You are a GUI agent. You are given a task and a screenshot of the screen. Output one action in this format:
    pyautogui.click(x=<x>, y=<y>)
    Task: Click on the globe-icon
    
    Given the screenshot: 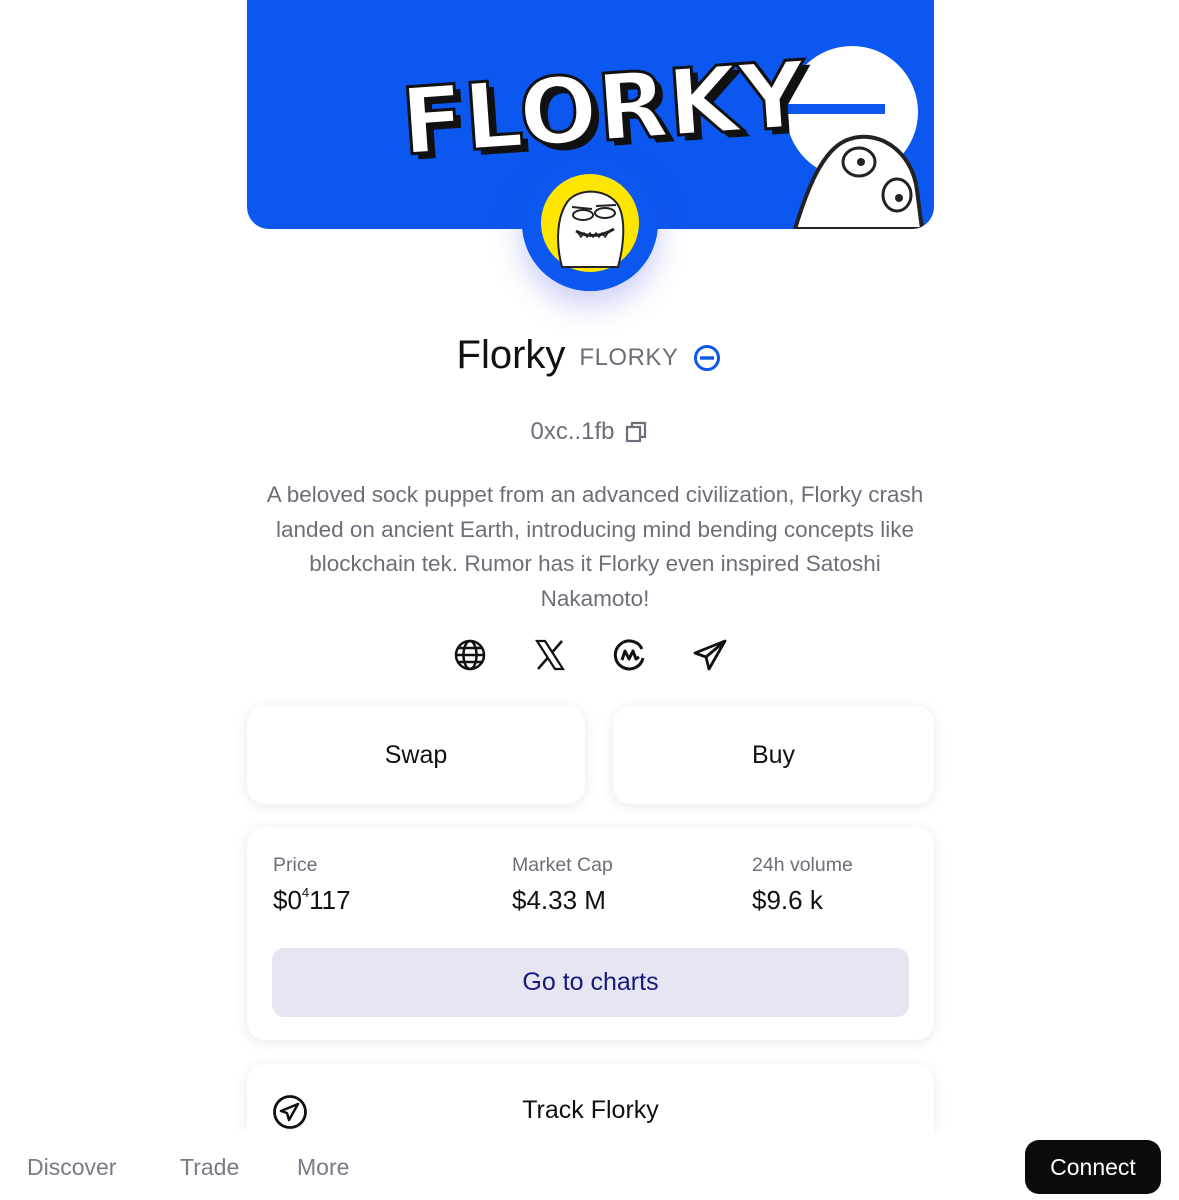 What is the action you would take?
    pyautogui.click(x=469, y=655)
    